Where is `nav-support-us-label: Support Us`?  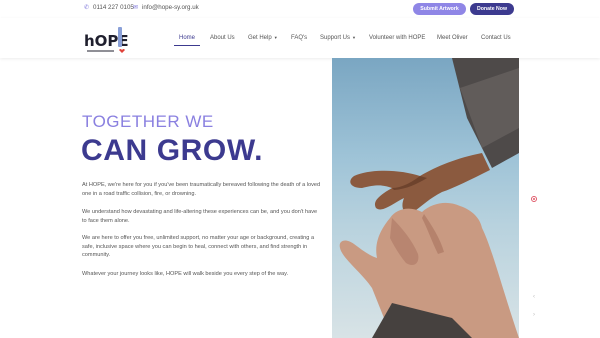
nav-support-us-label: Support Us is located at coordinates (335, 38).